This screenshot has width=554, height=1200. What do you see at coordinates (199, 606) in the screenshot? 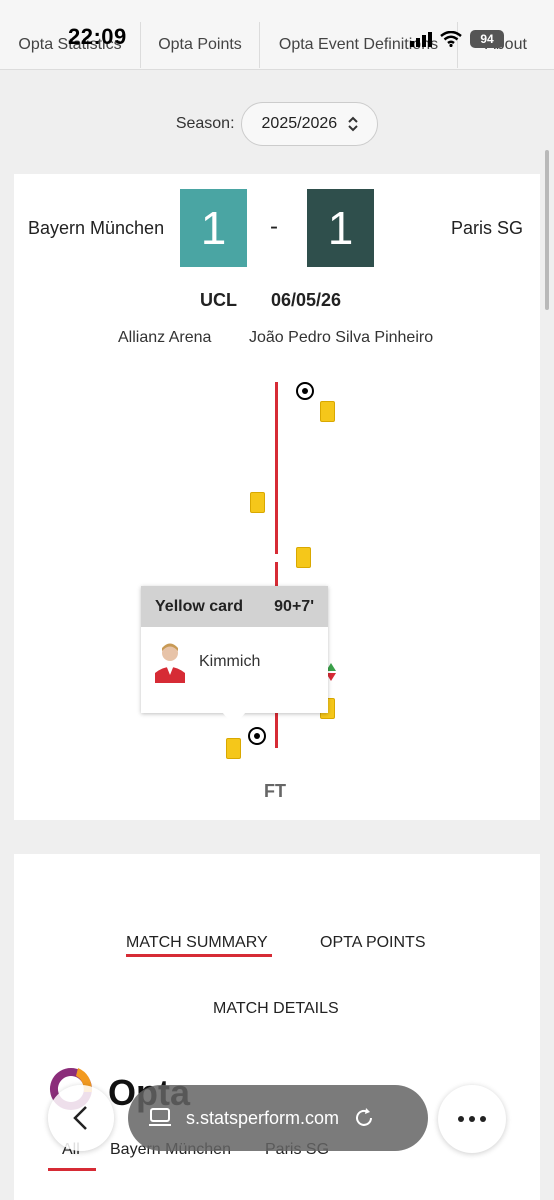
I see `tooltip-event: Yellow card` at bounding box center [199, 606].